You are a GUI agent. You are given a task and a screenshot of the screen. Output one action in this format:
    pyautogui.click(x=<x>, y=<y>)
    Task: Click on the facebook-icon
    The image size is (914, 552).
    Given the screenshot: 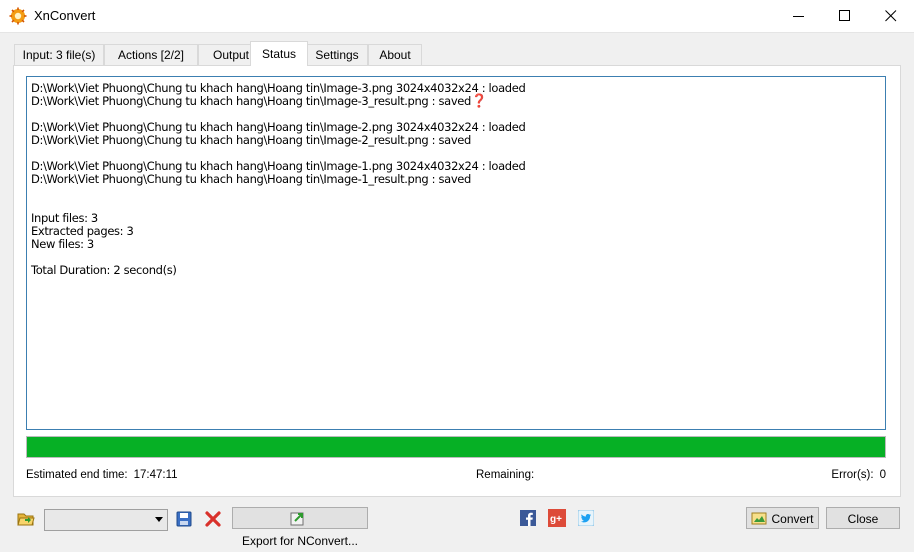 What is the action you would take?
    pyautogui.click(x=528, y=518)
    